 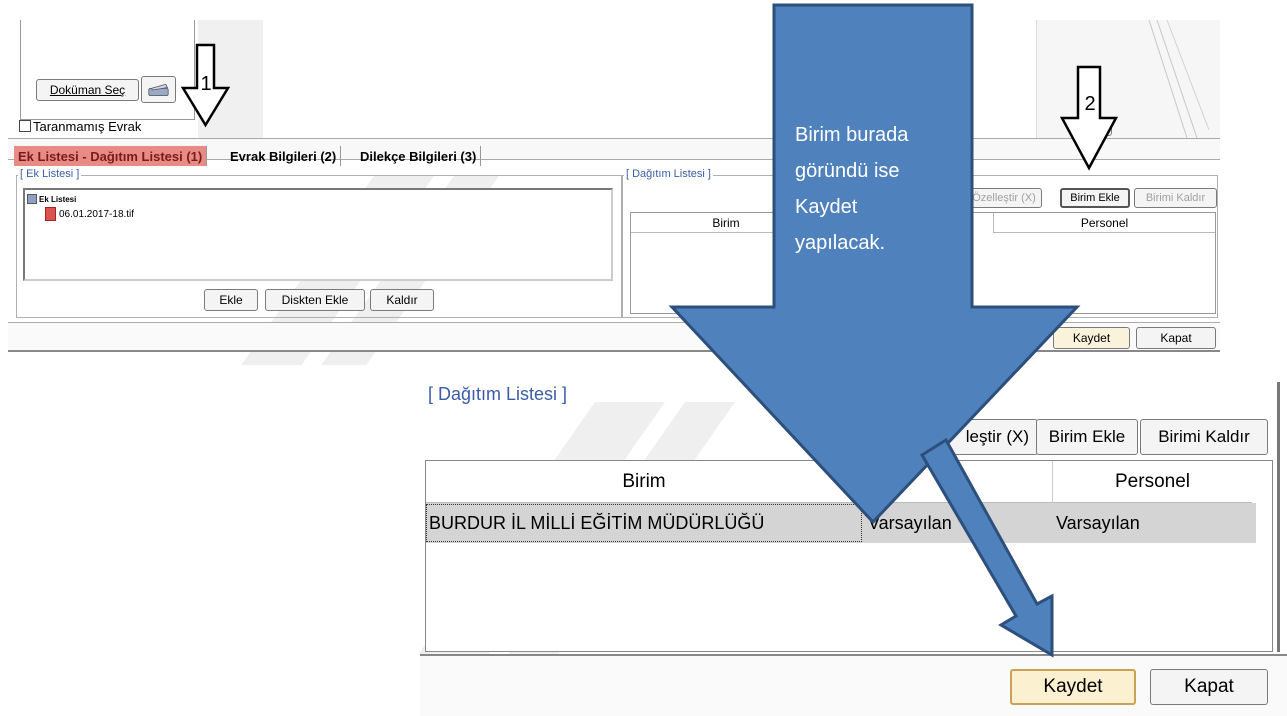 I want to click on marker-1: 1, so click(x=206, y=84).